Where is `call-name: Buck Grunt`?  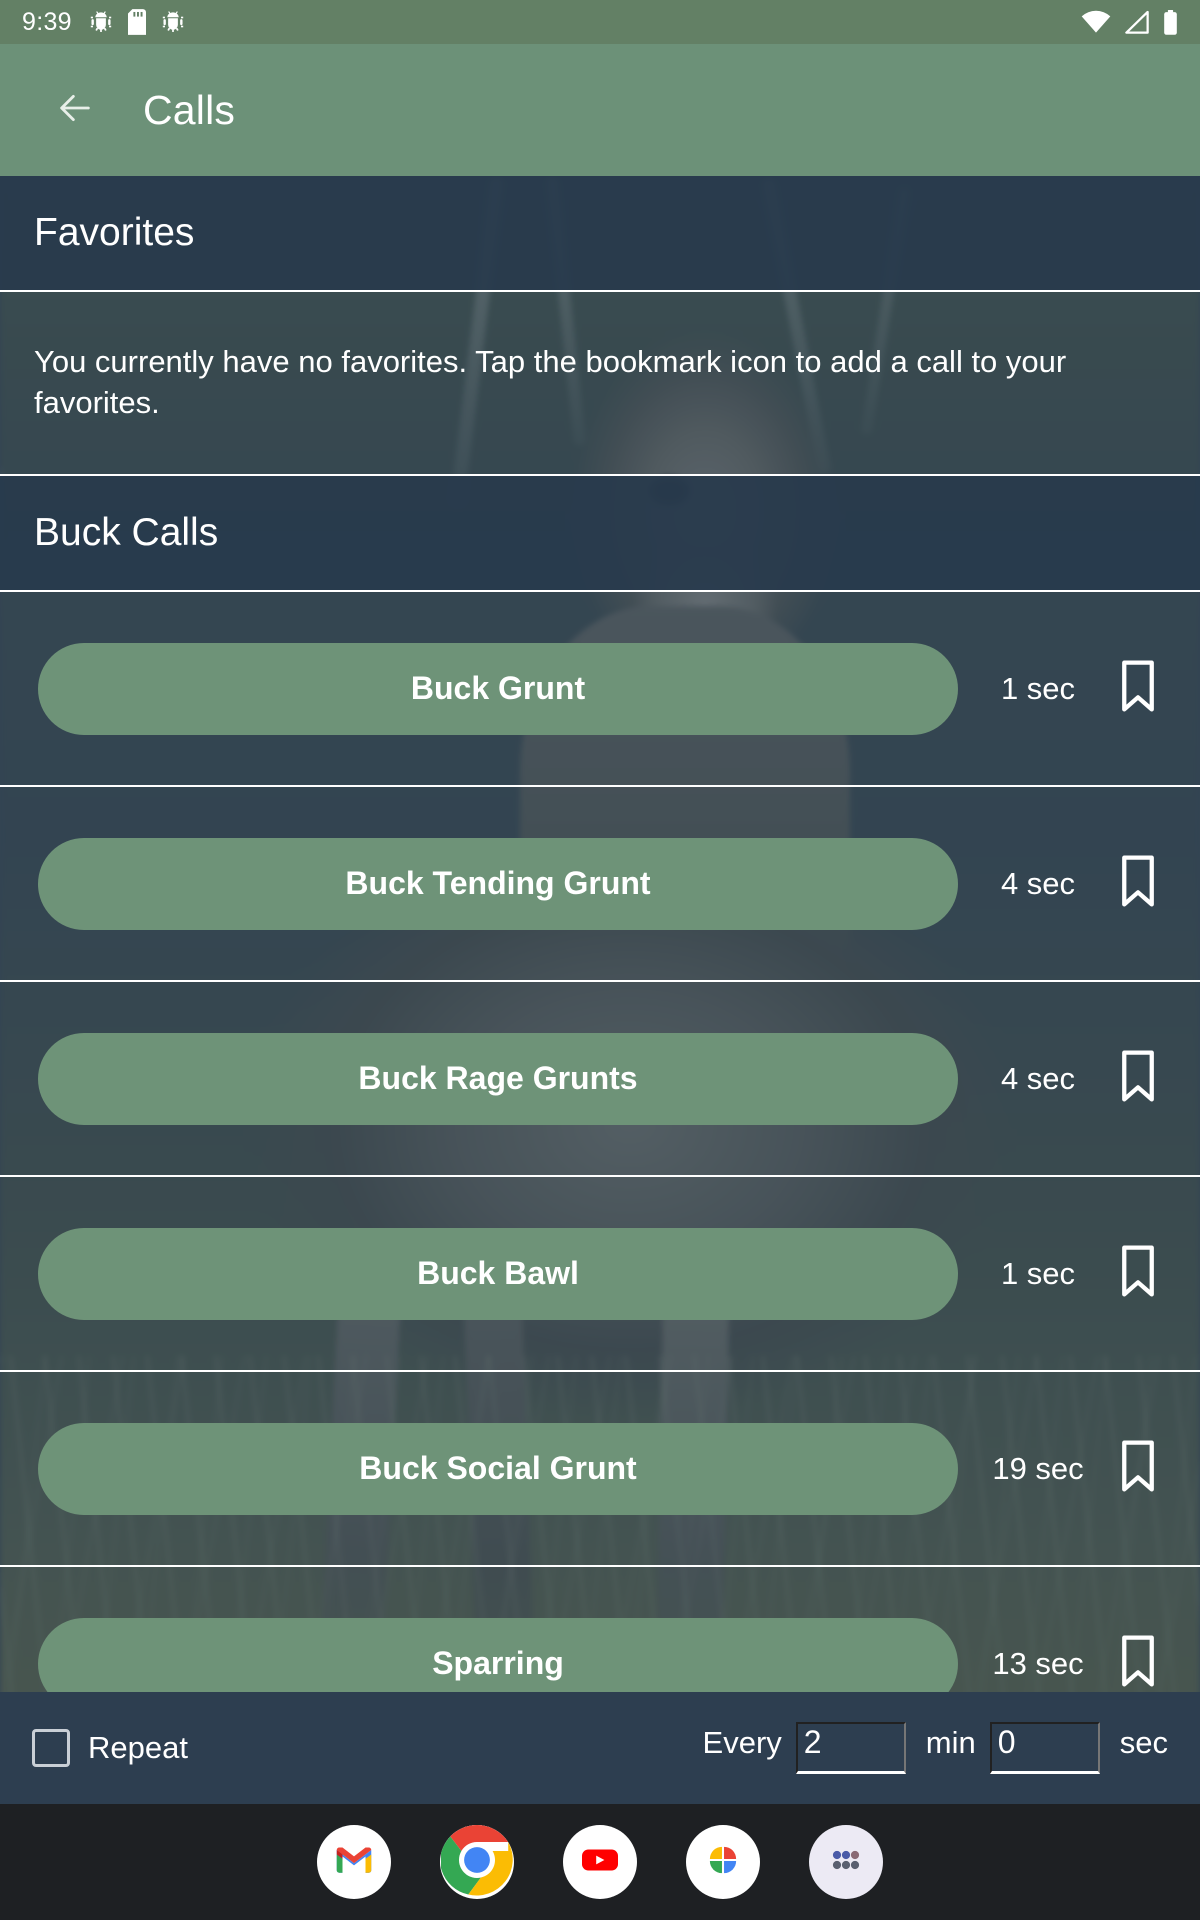
call-name: Buck Grunt is located at coordinates (498, 688).